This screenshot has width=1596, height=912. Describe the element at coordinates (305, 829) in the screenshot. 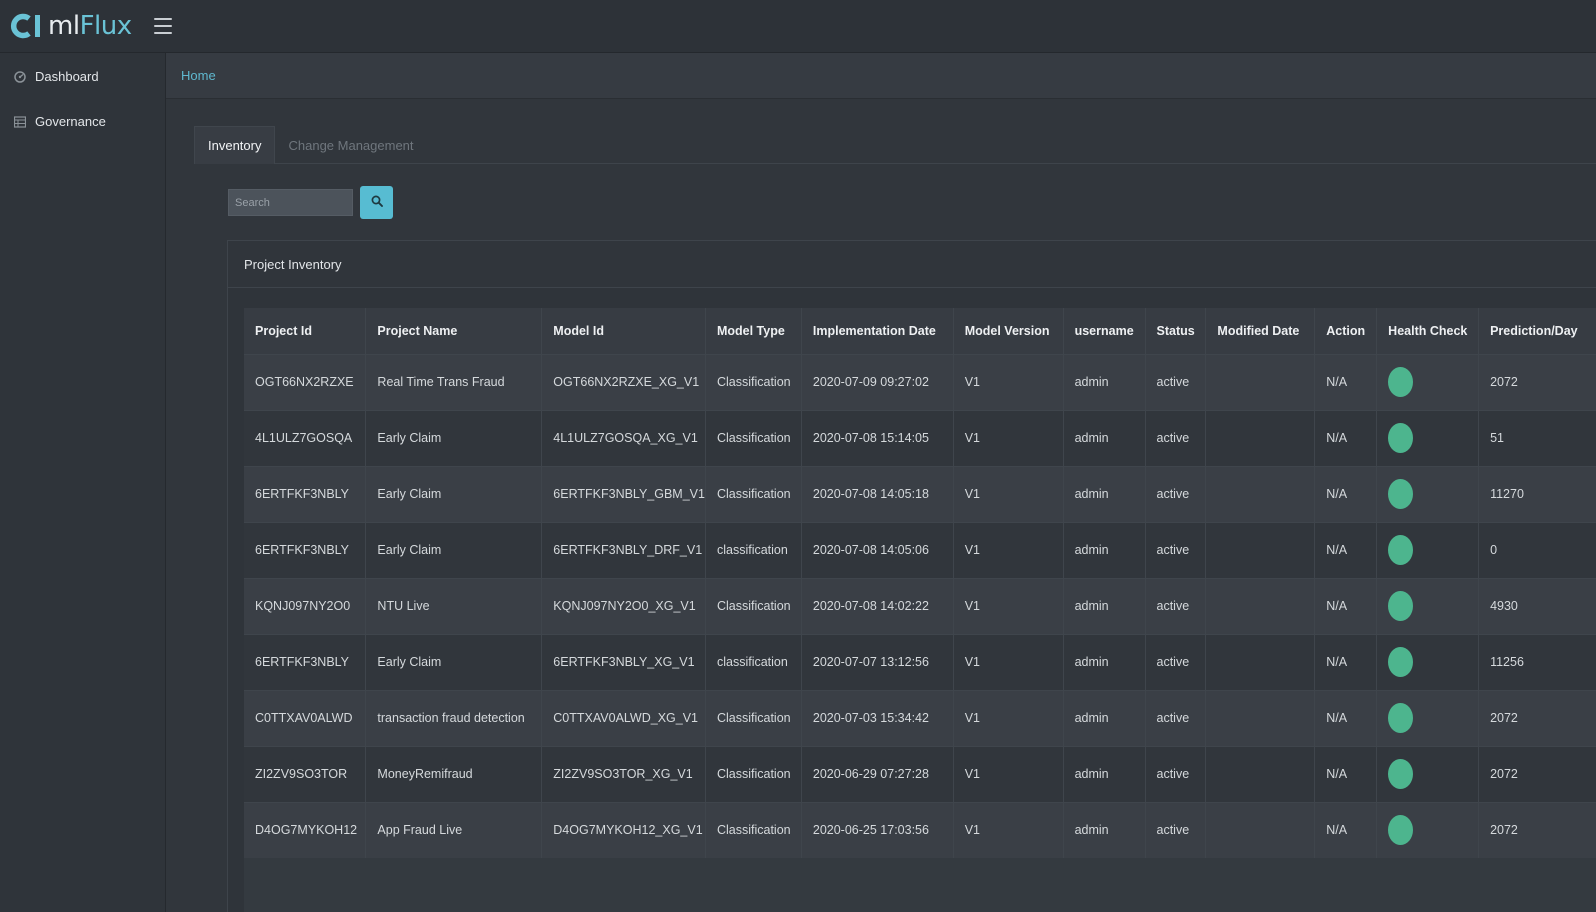

I see `cell-project-id: D4OG7MYKOH12` at that location.